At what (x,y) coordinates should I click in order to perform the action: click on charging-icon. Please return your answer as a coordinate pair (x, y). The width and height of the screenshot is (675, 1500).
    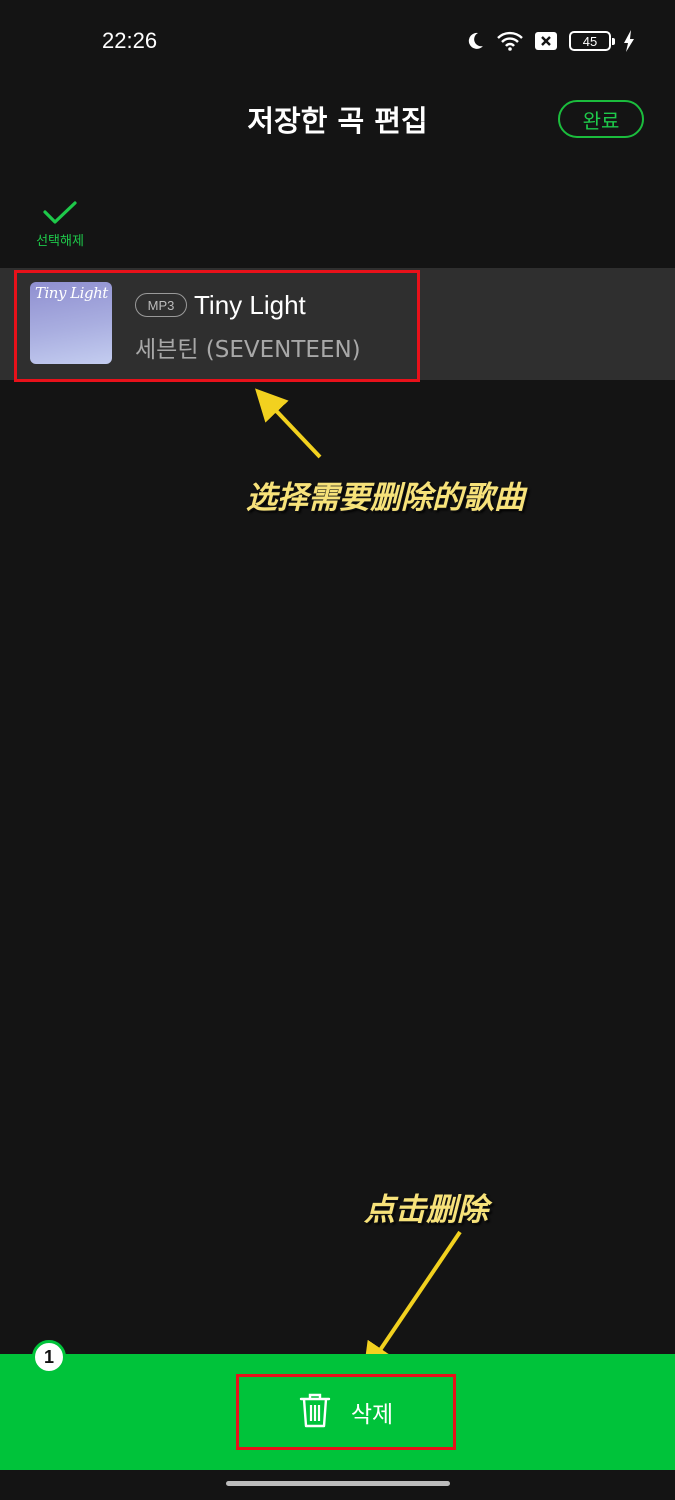
    Looking at the image, I should click on (629, 41).